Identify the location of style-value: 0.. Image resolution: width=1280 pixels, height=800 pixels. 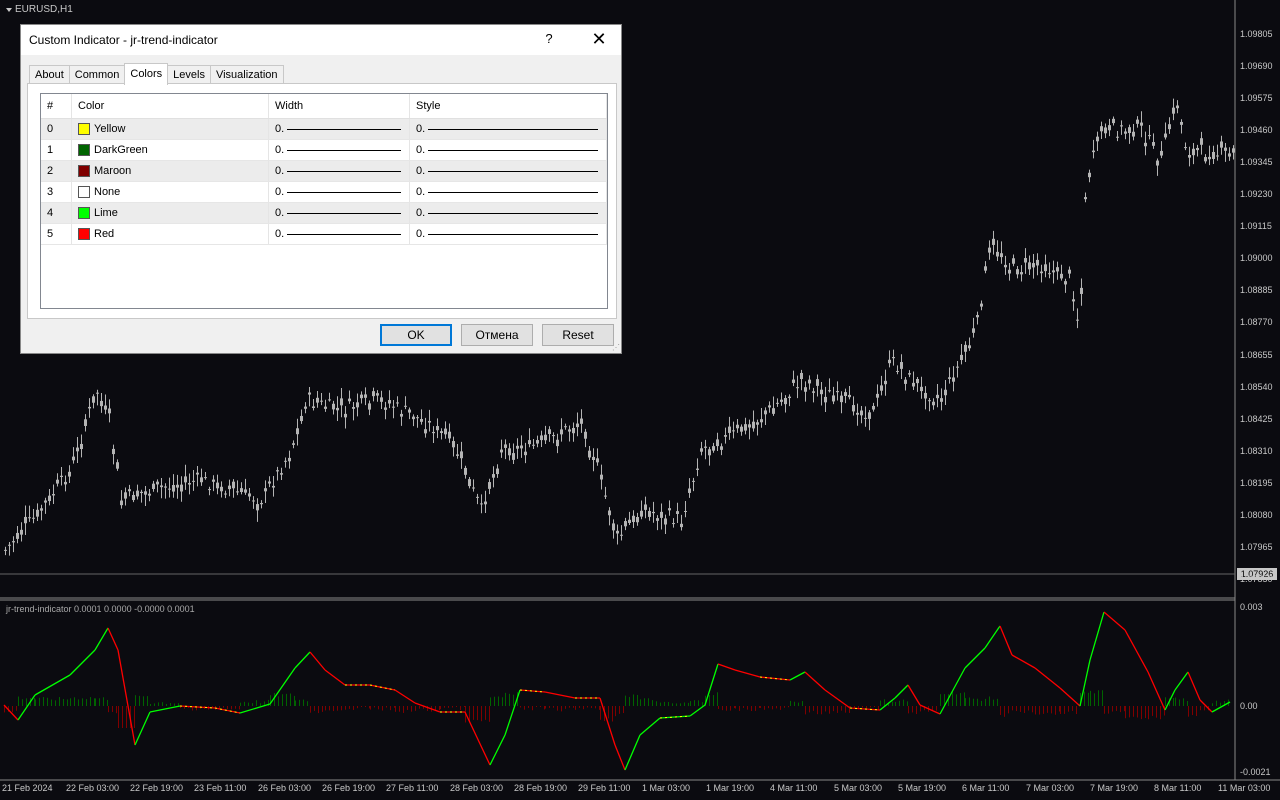
(421, 128).